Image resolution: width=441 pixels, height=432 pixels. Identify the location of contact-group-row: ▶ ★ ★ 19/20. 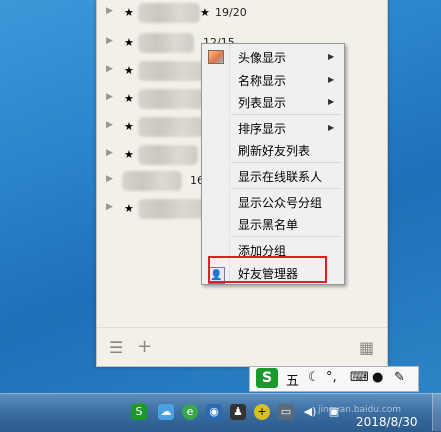
(242, 14).